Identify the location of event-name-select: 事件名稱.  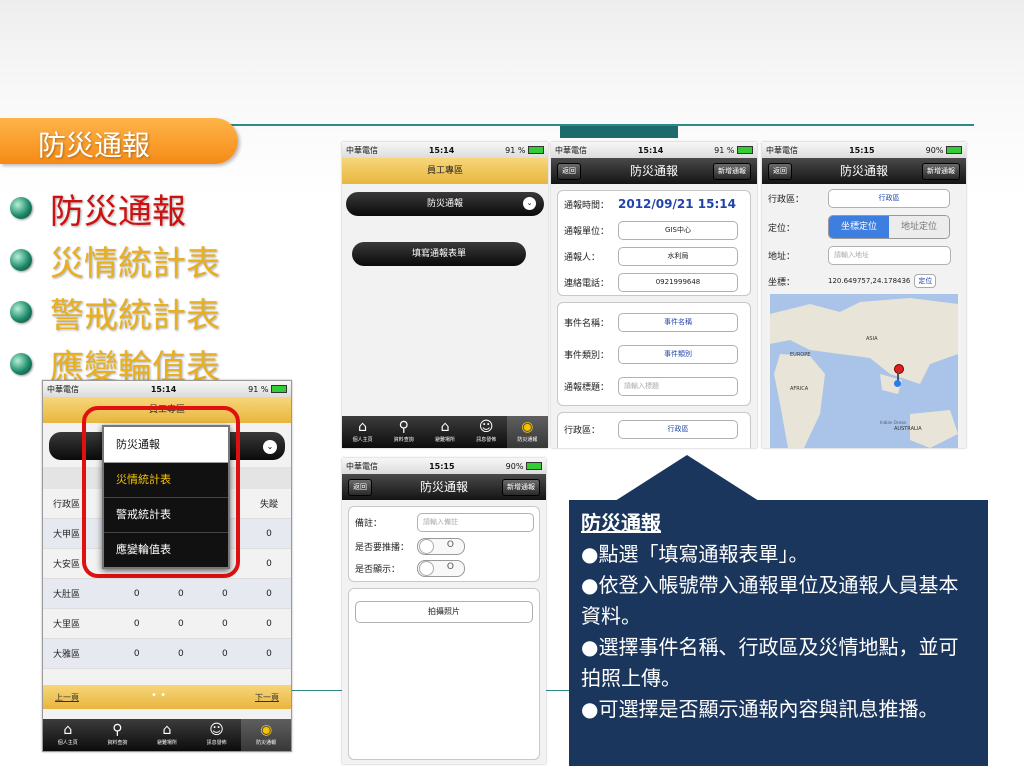
(678, 322).